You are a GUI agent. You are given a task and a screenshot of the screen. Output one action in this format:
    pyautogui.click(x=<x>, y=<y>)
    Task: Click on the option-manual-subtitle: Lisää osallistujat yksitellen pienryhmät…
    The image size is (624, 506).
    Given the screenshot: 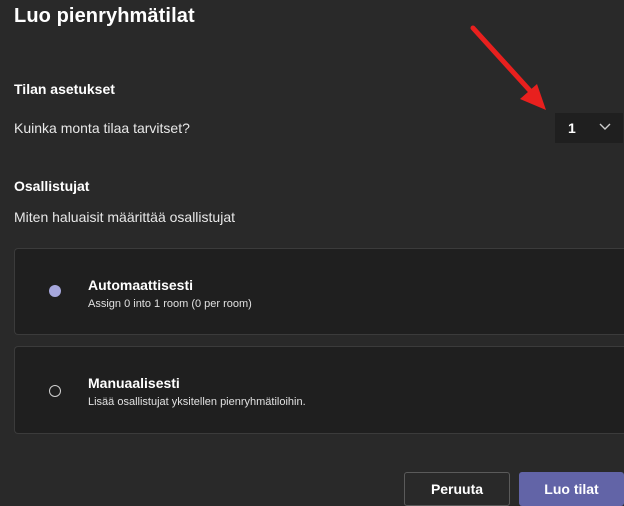 What is the action you would take?
    pyautogui.click(x=197, y=402)
    